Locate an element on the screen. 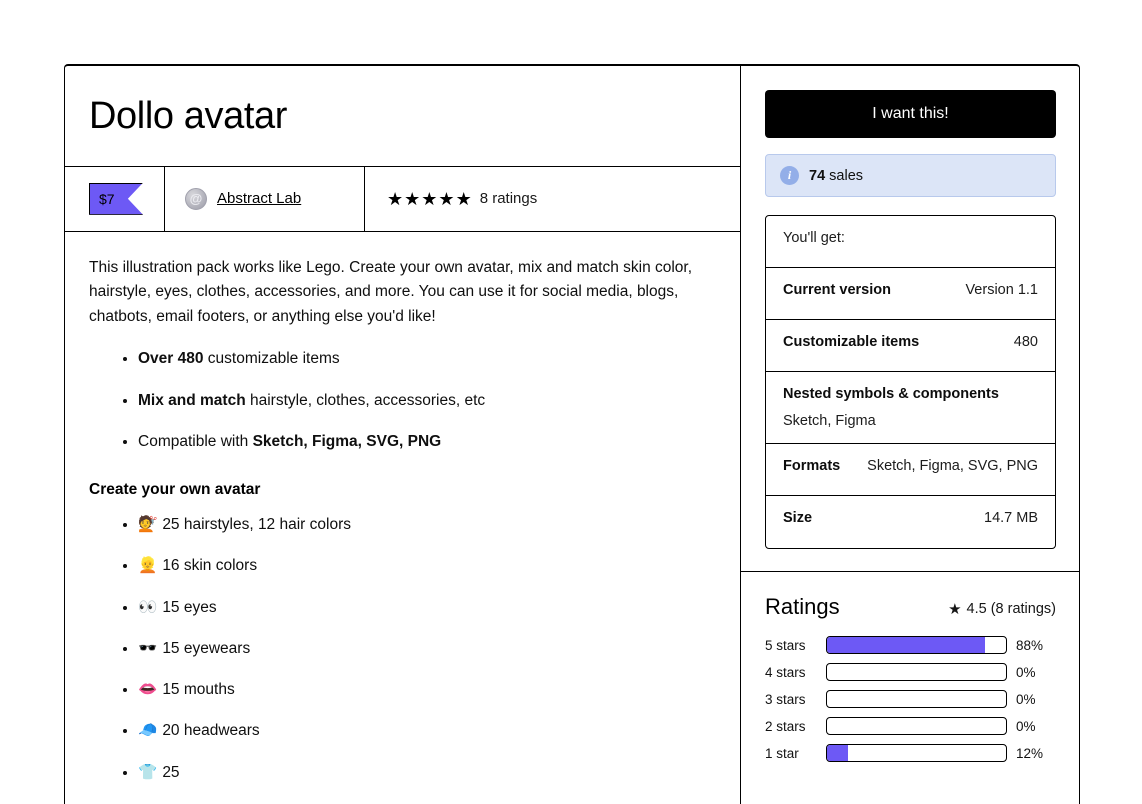 This screenshot has width=1142, height=804. item-emoji-icon: 👱 is located at coordinates (148, 565).